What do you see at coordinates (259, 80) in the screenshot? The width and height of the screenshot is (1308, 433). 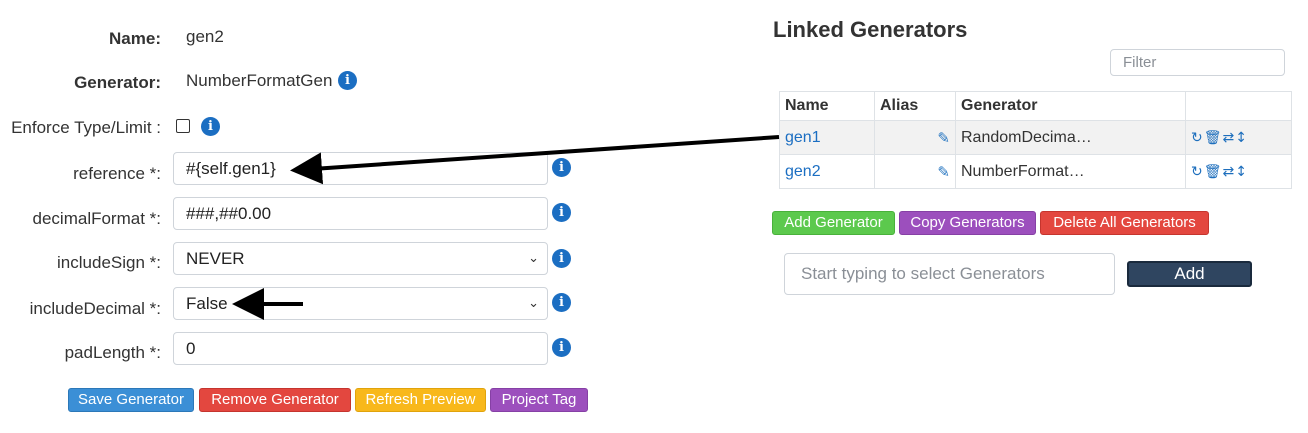 I see `generator-value: NumberFormatGen` at bounding box center [259, 80].